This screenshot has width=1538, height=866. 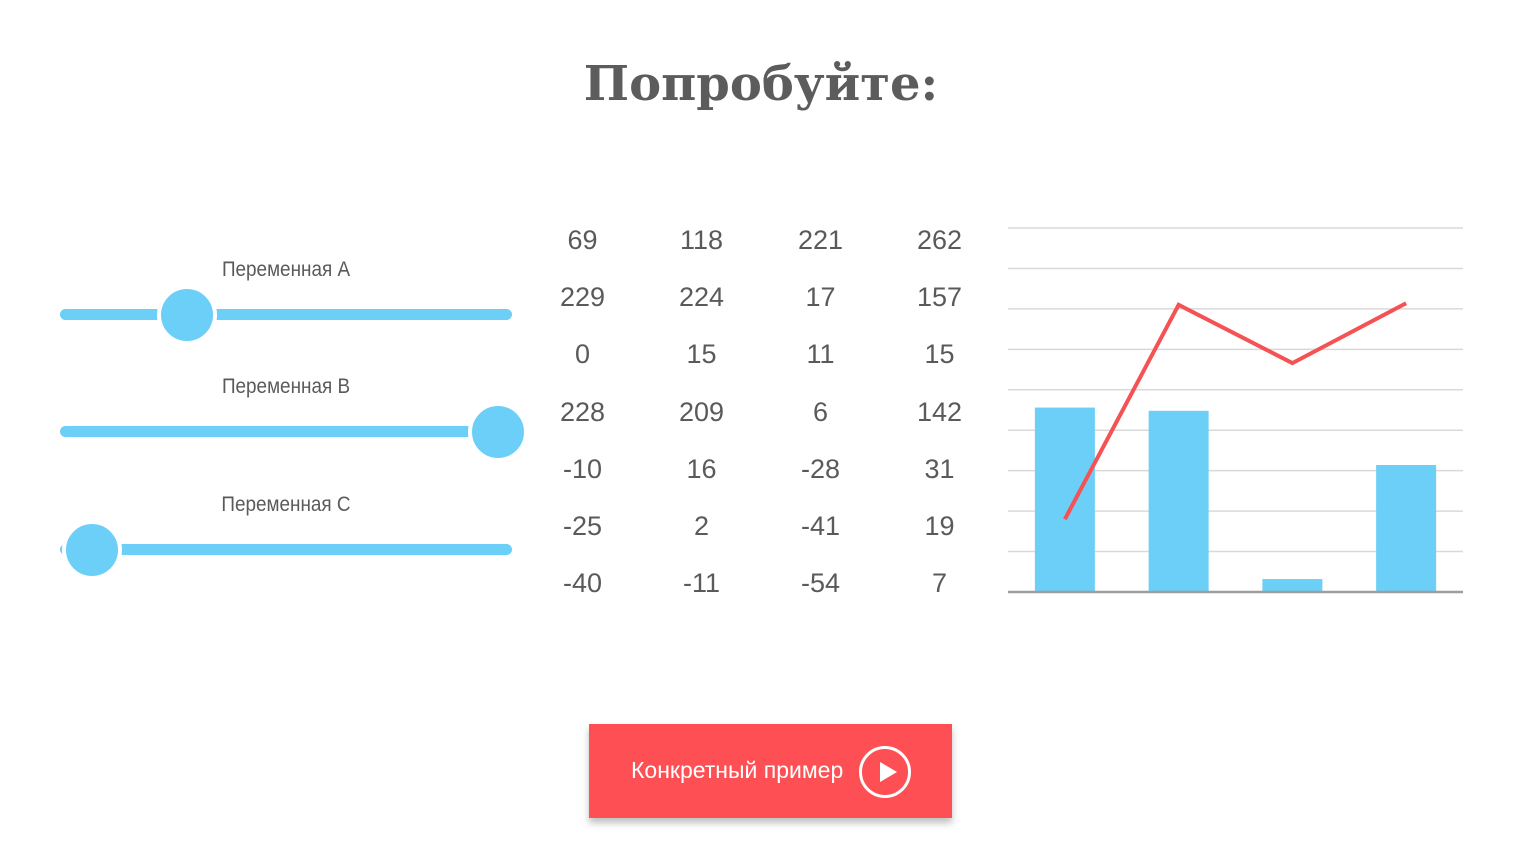 What do you see at coordinates (498, 432) in the screenshot?
I see `slider-thumb-b` at bounding box center [498, 432].